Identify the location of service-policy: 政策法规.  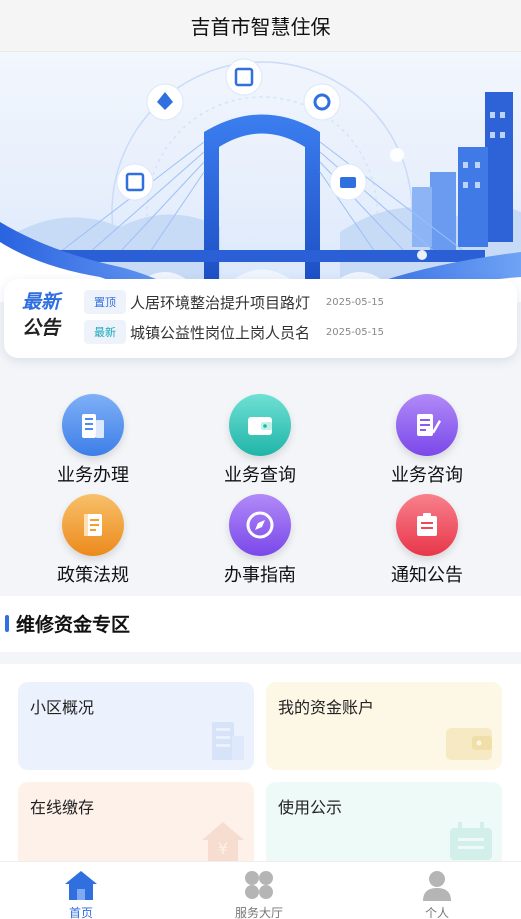
(93, 544).